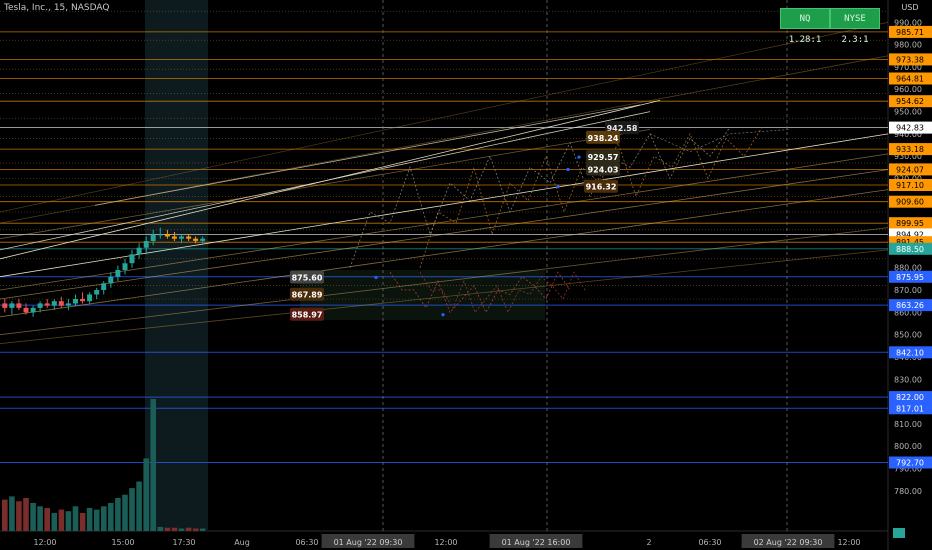 Image resolution: width=932 pixels, height=550 pixels. Describe the element at coordinates (910, 169) in the screenshot. I see `price-level-badge-text: 924.07` at that location.